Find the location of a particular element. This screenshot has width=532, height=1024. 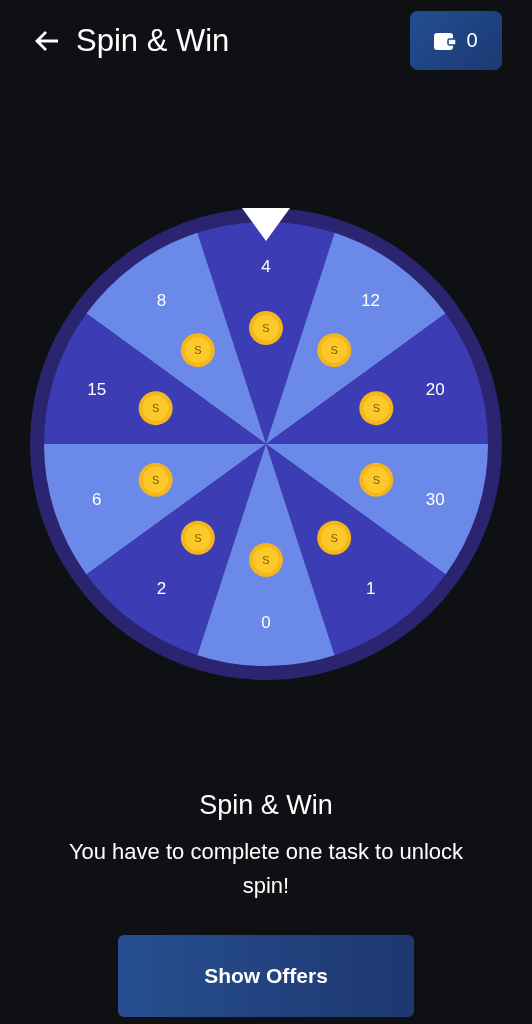

wallet-button: 0 is located at coordinates (456, 40).